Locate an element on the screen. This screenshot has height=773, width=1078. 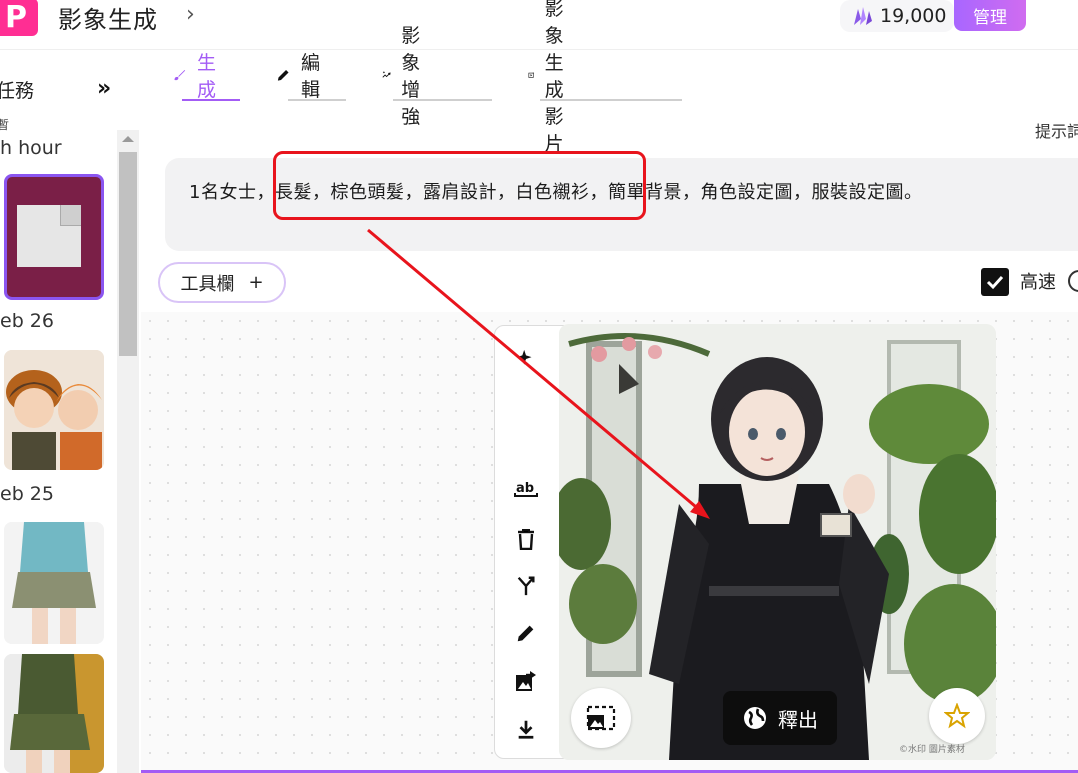
sidebar-mini-label: 暫 is located at coordinates (5, 125).